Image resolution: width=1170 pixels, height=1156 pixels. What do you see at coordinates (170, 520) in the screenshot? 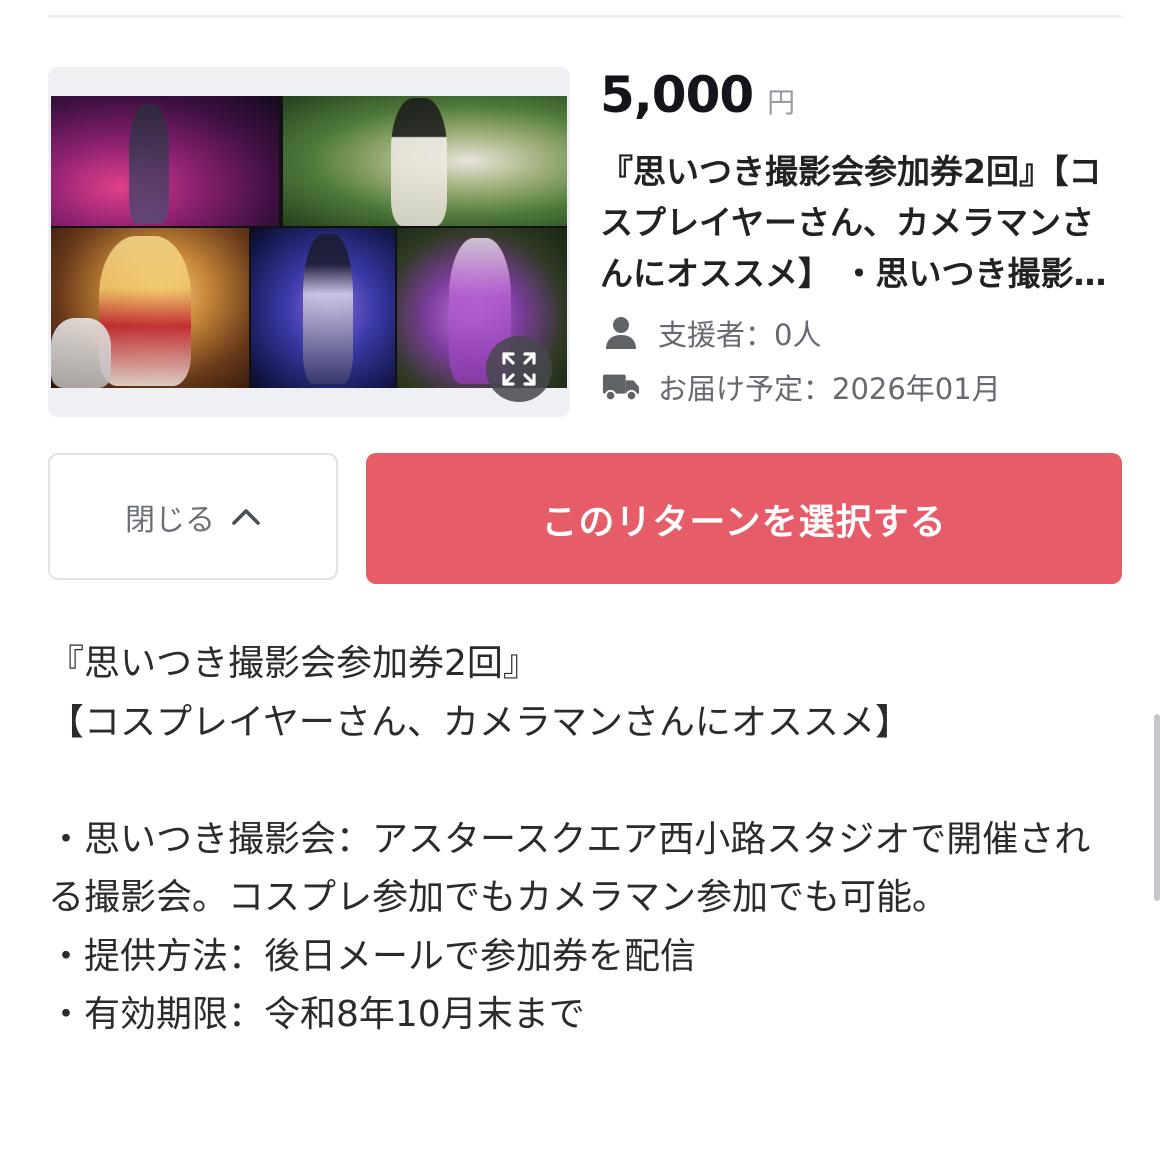
I see `close-label: 閉じる` at bounding box center [170, 520].